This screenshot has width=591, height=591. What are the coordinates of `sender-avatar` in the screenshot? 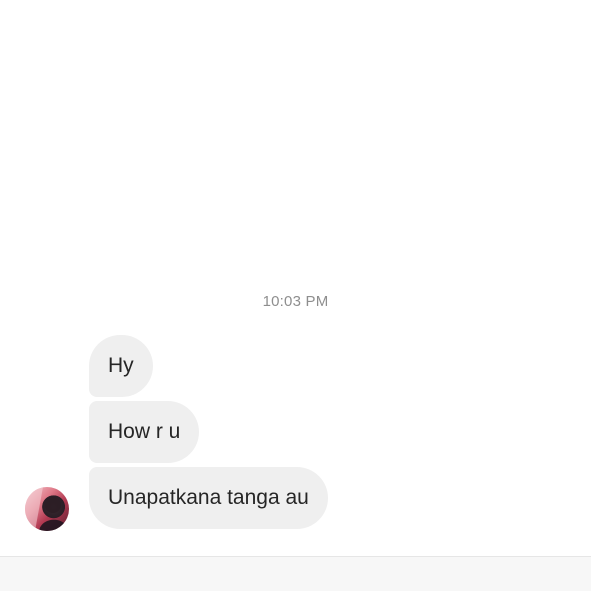 It's located at (47, 509).